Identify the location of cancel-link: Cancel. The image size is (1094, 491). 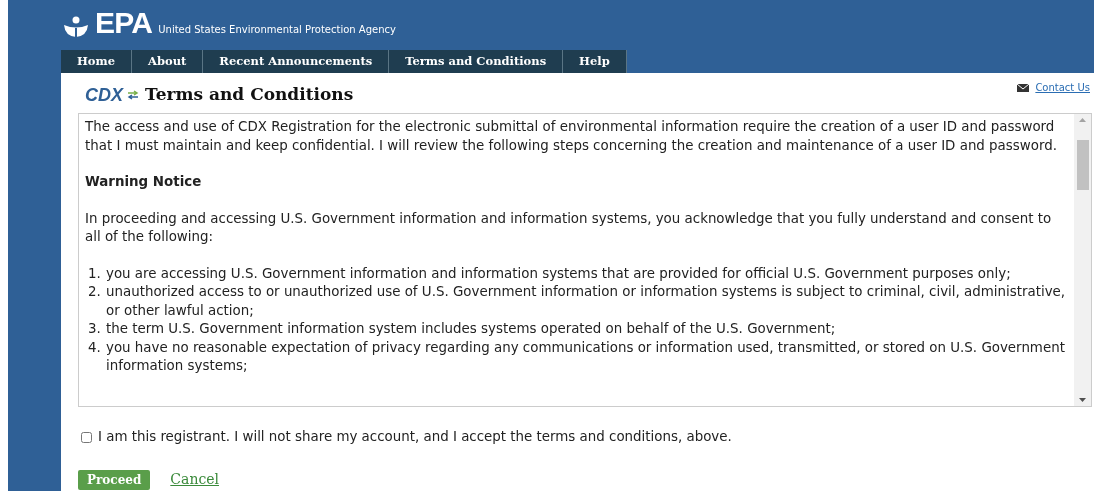
(194, 480).